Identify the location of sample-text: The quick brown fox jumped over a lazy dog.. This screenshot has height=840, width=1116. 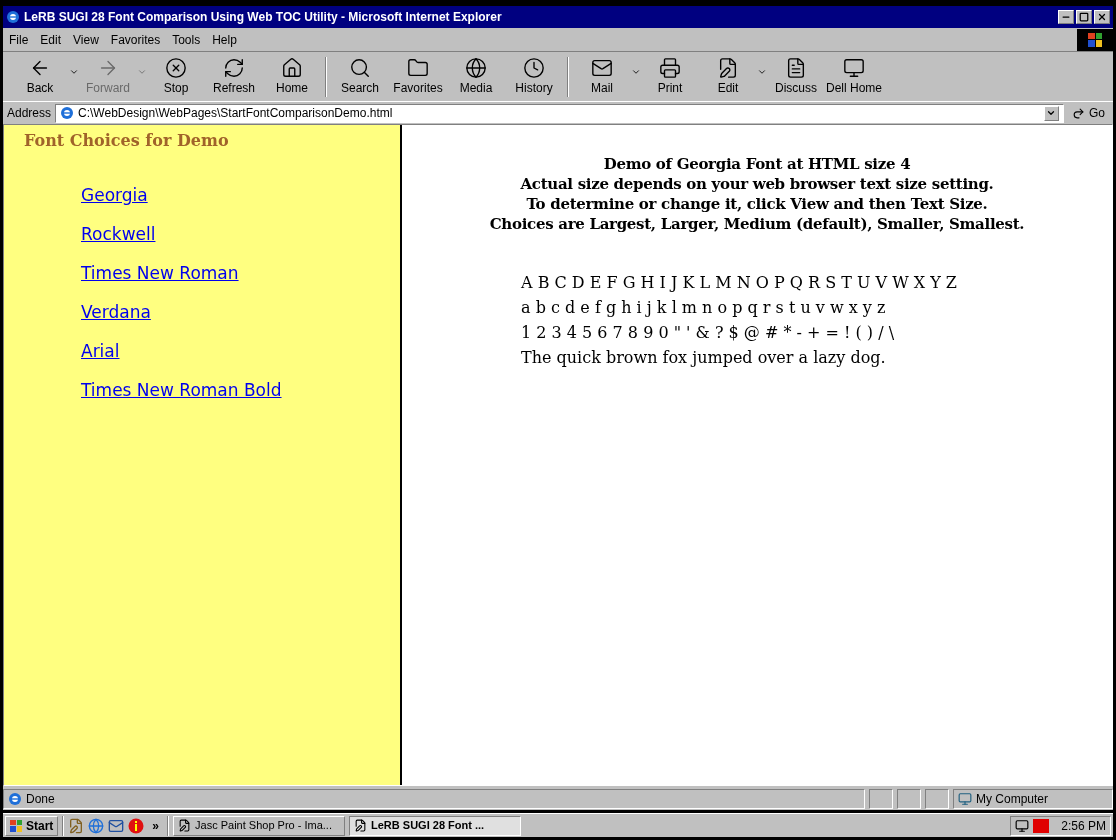
(704, 358).